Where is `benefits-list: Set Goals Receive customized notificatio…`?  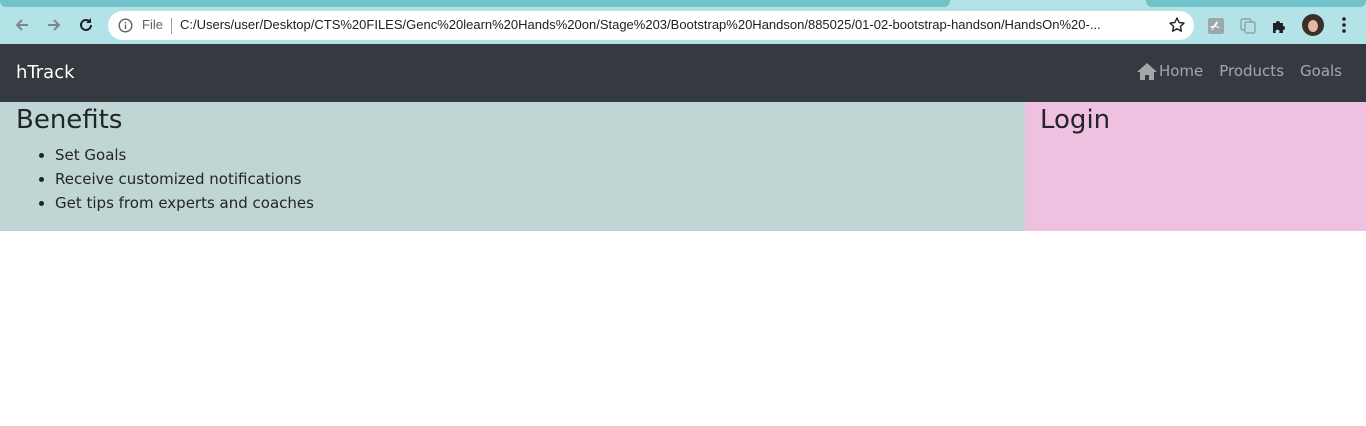 benefits-list: Set Goals Receive customized notificatio… is located at coordinates (512, 179).